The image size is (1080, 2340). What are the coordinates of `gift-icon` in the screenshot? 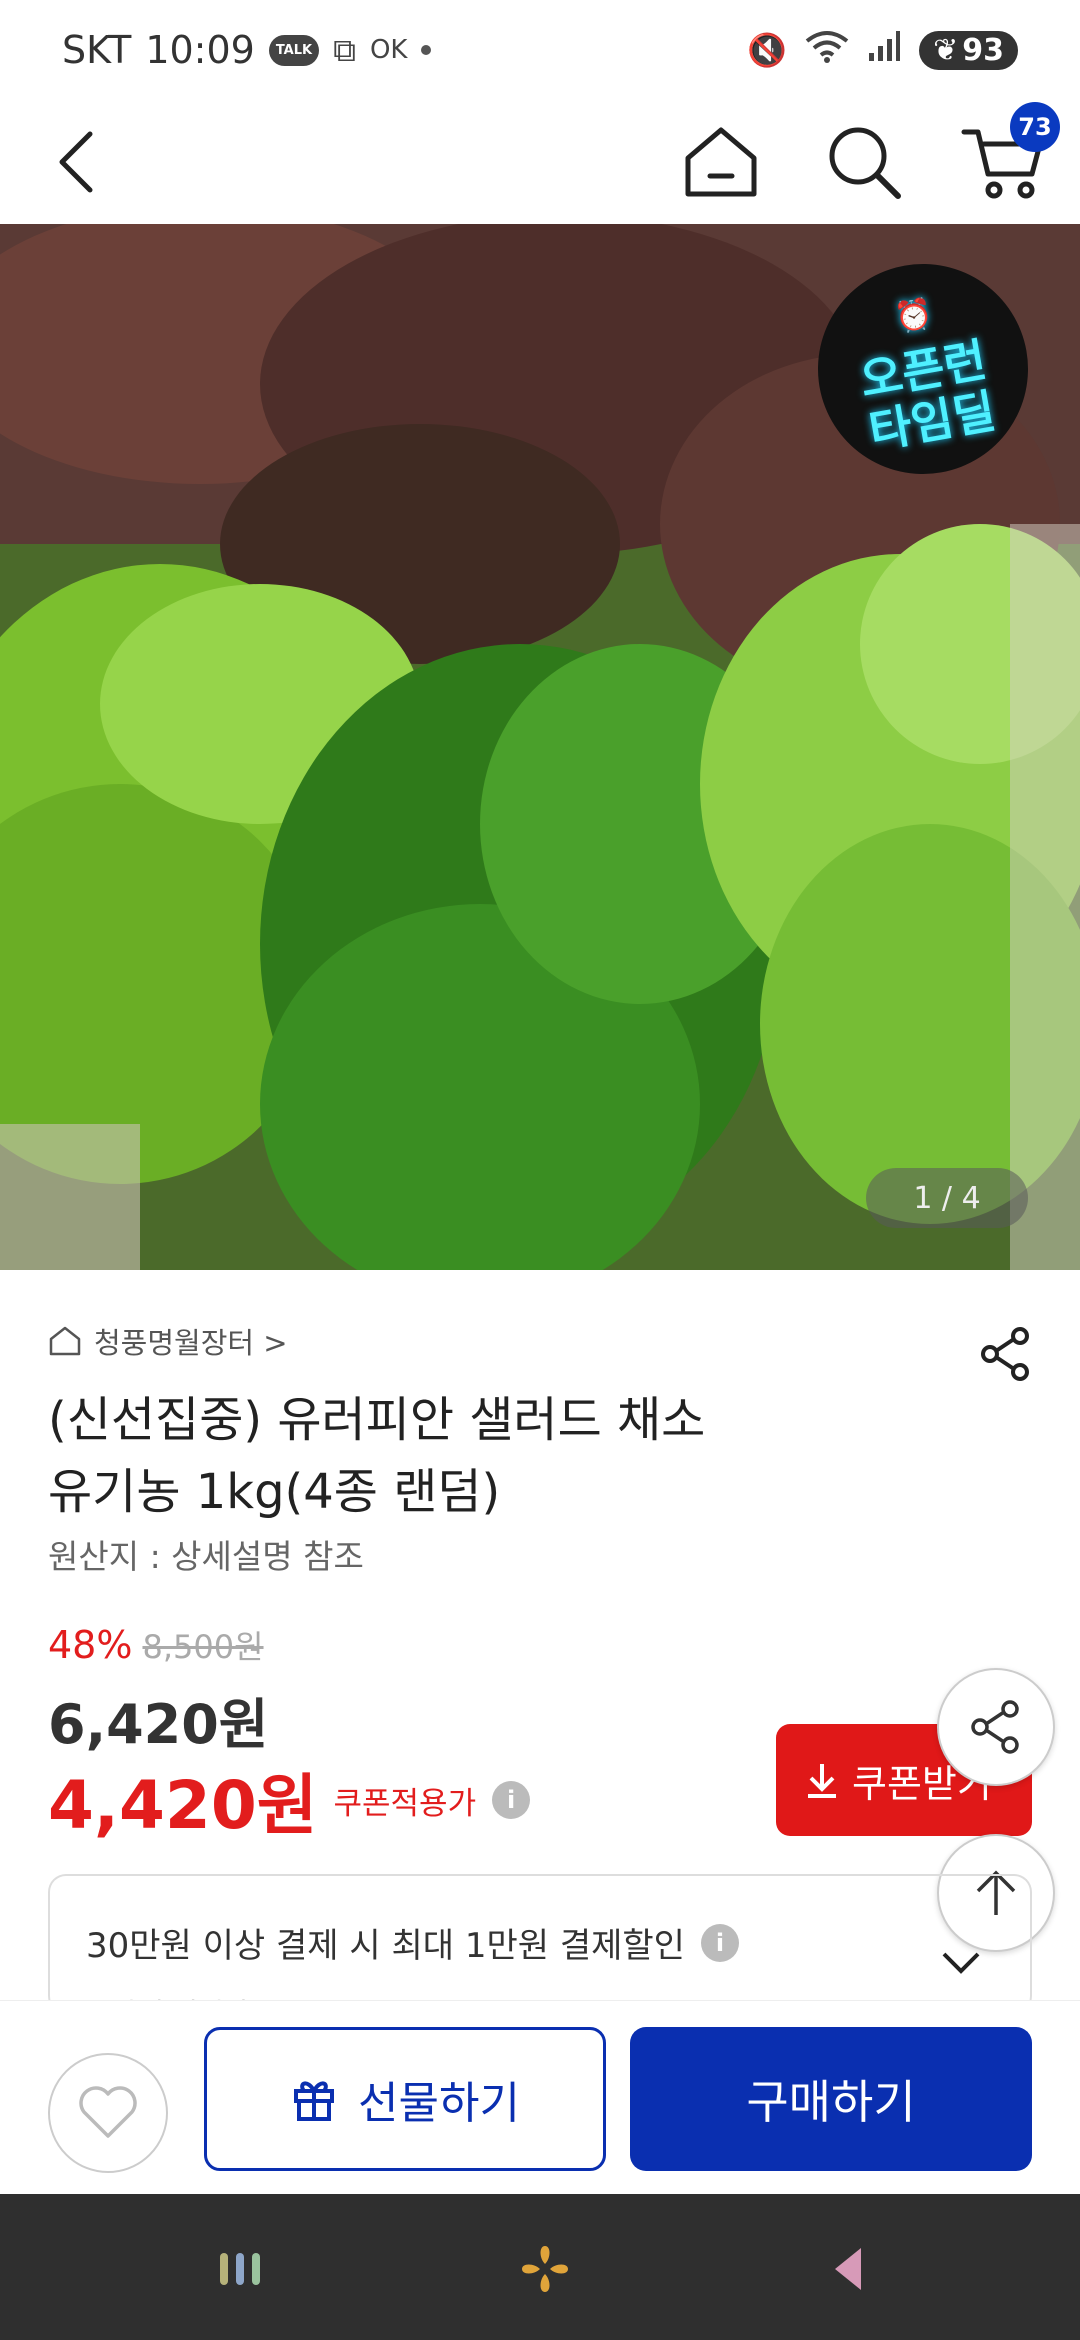 It's located at (314, 2101).